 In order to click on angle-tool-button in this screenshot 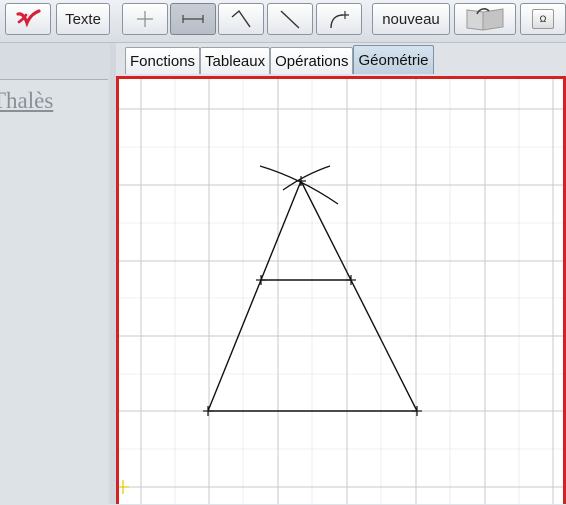, I will do `click(241, 19)`.